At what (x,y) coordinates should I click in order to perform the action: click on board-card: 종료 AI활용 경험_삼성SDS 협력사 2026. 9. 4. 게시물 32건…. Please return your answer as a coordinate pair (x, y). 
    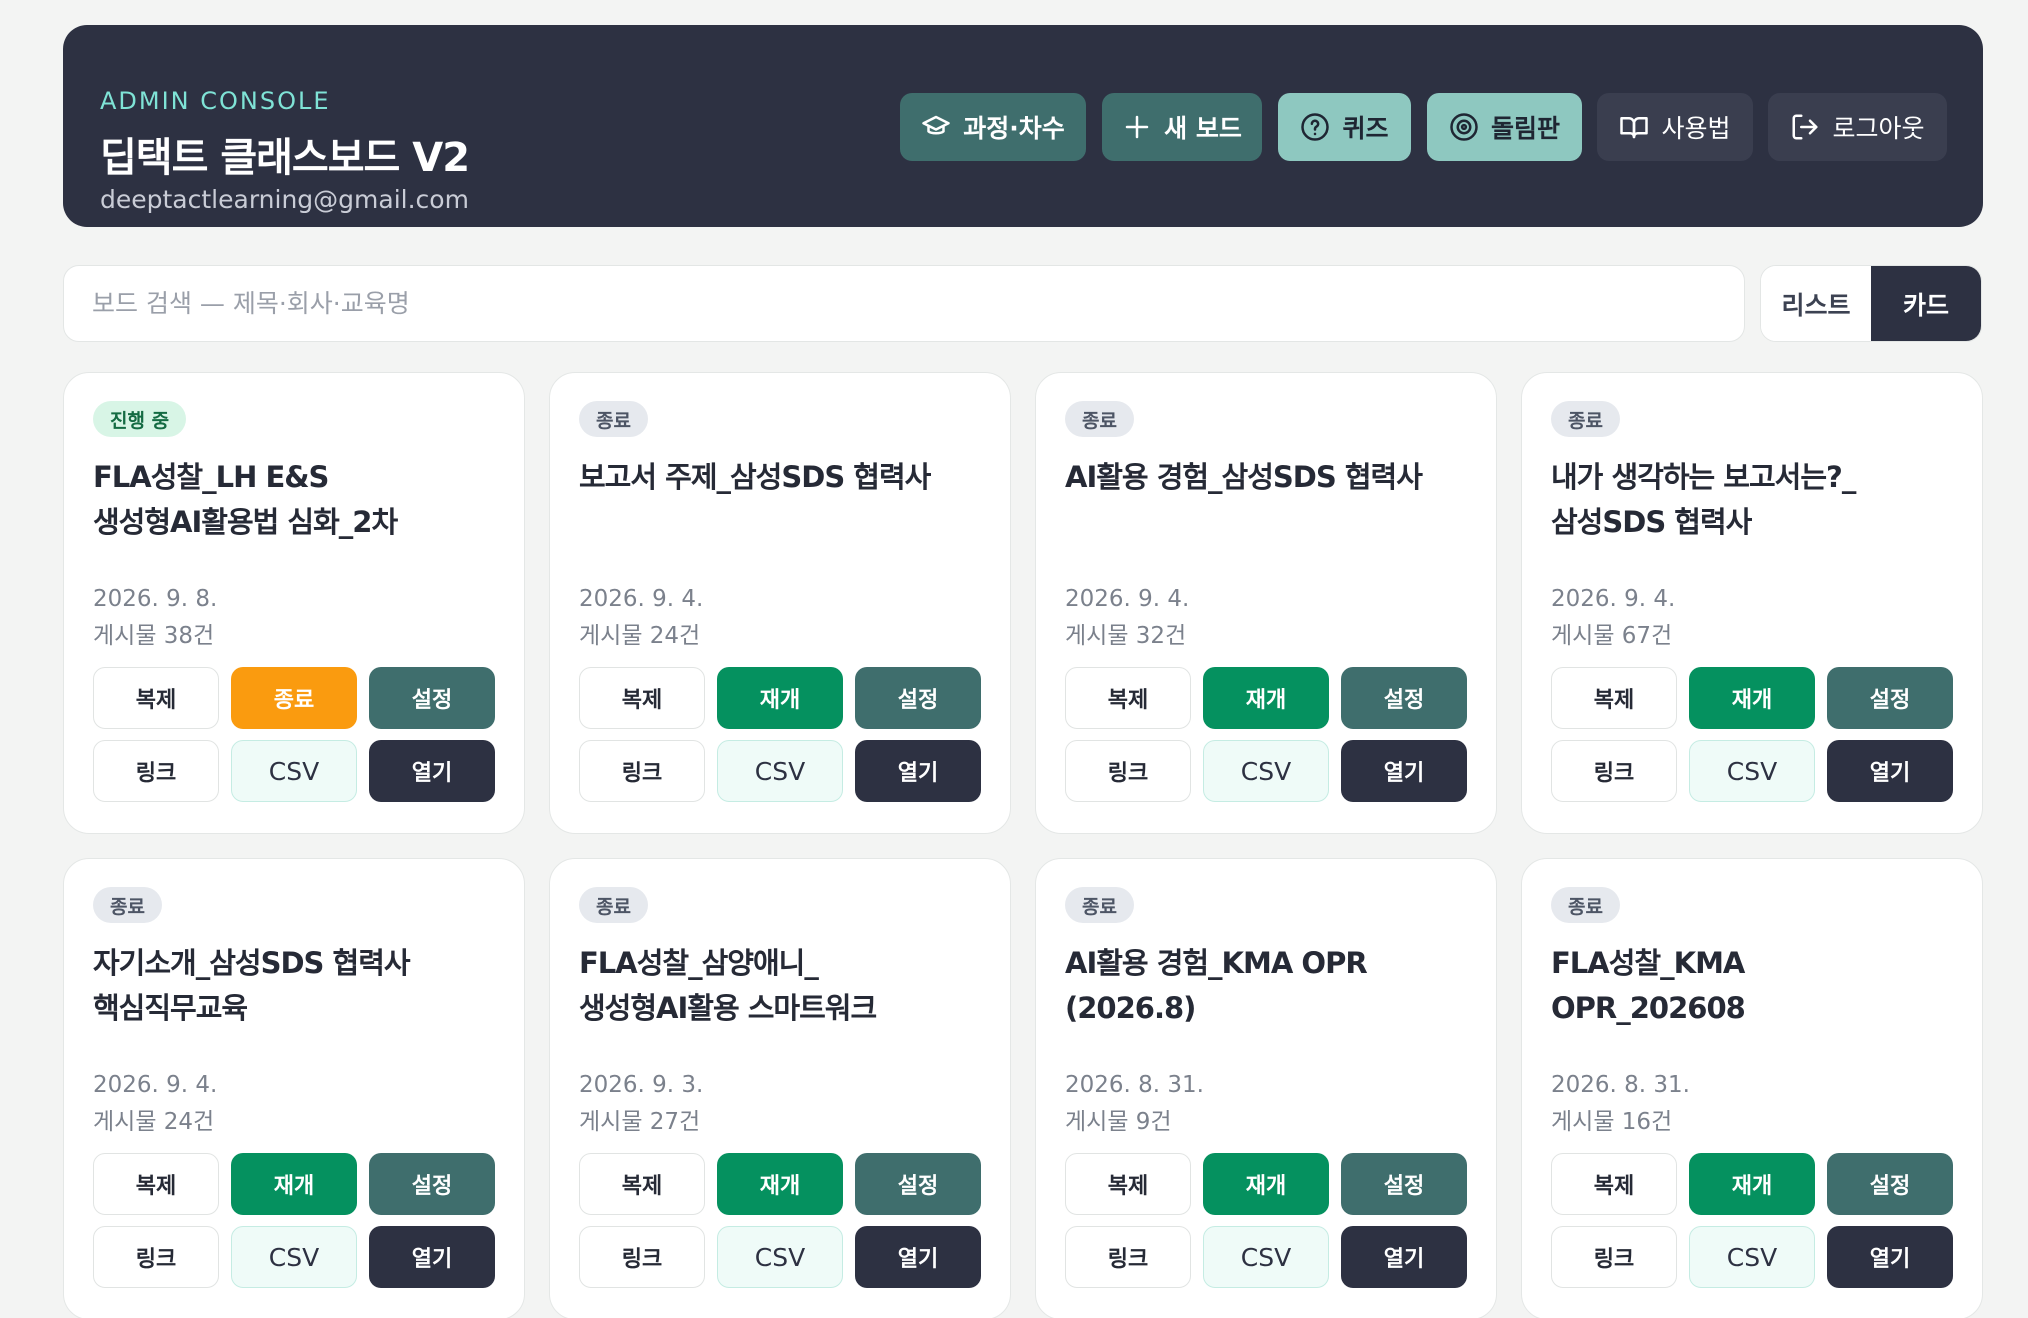
    Looking at the image, I should click on (1266, 603).